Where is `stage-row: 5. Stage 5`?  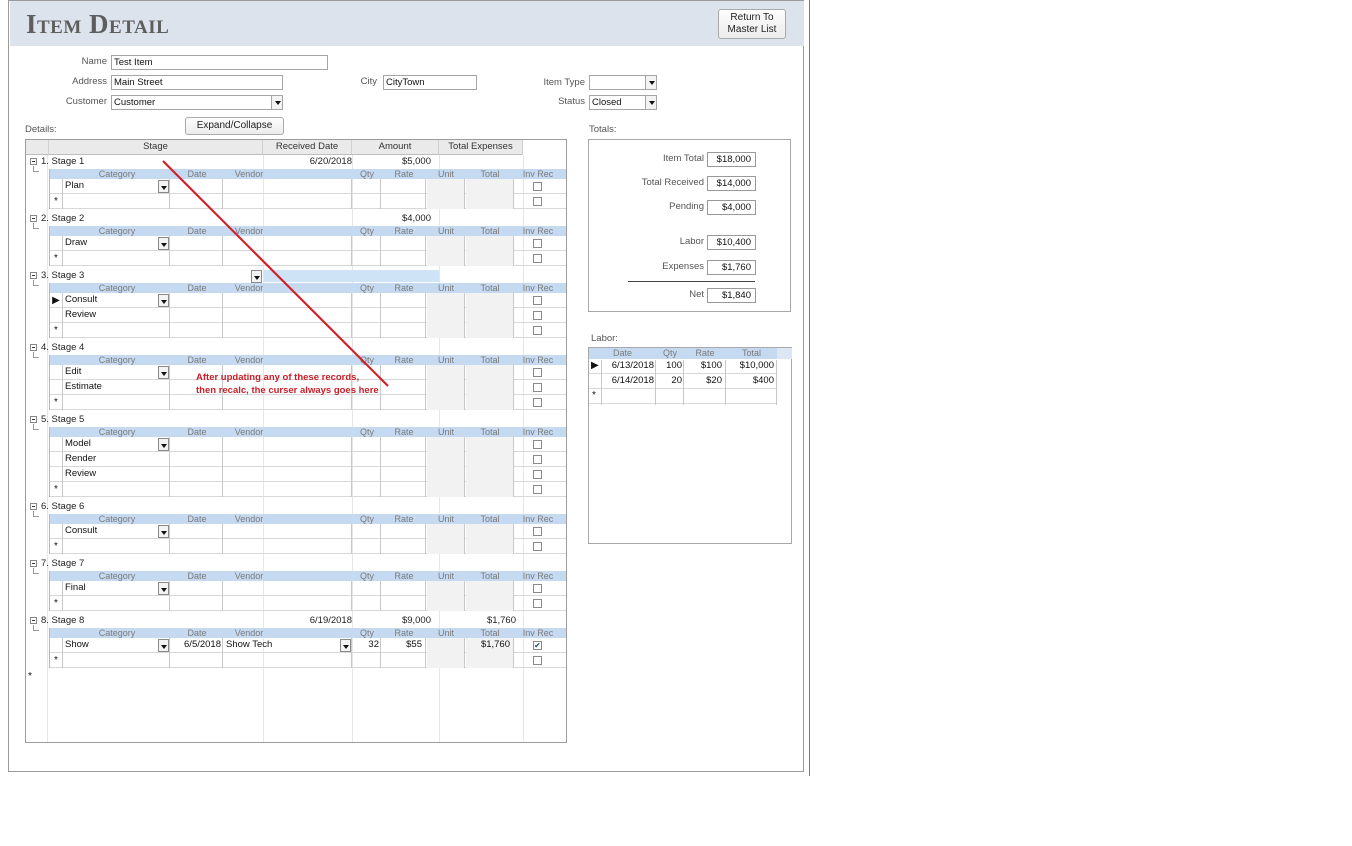
stage-row: 5. Stage 5 is located at coordinates (296, 421).